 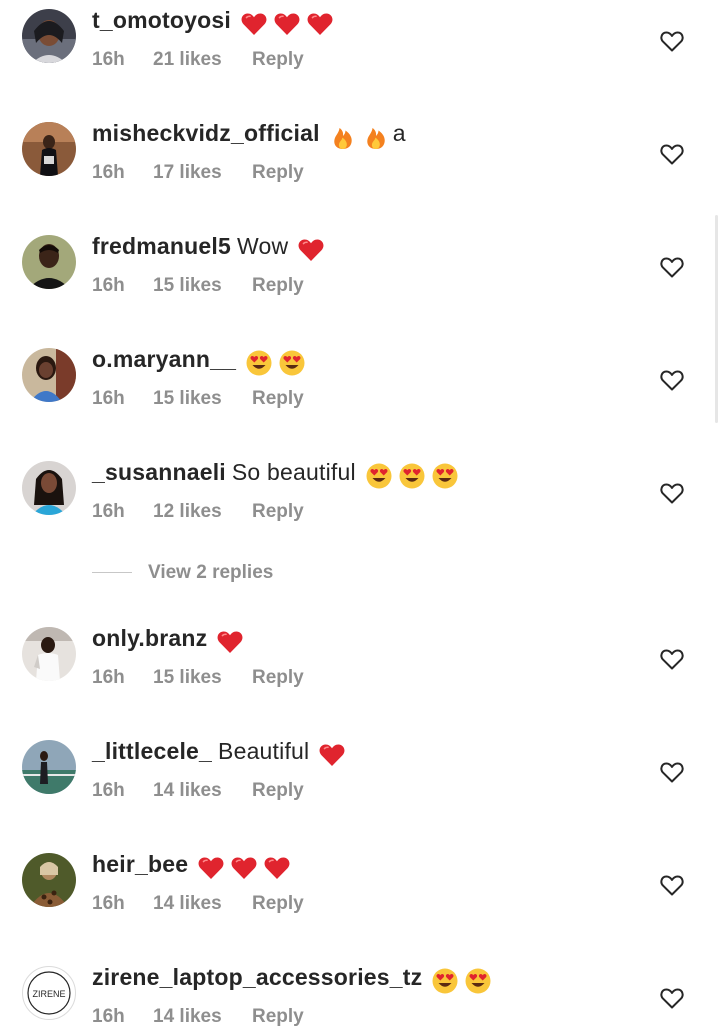 I want to click on comment-row: t_omotoyosi 16h 21 likes Reply, so click(x=360, y=50).